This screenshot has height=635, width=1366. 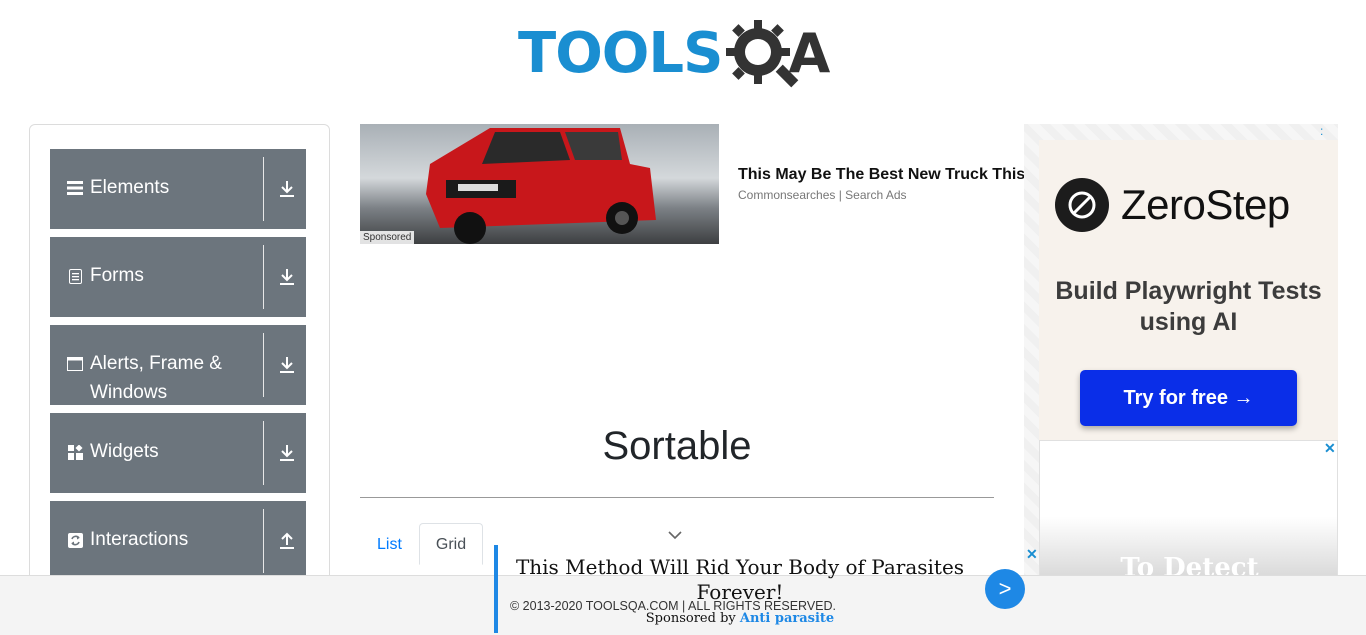 I want to click on ad-source: Commonsearches | Search Ads, so click(x=822, y=195).